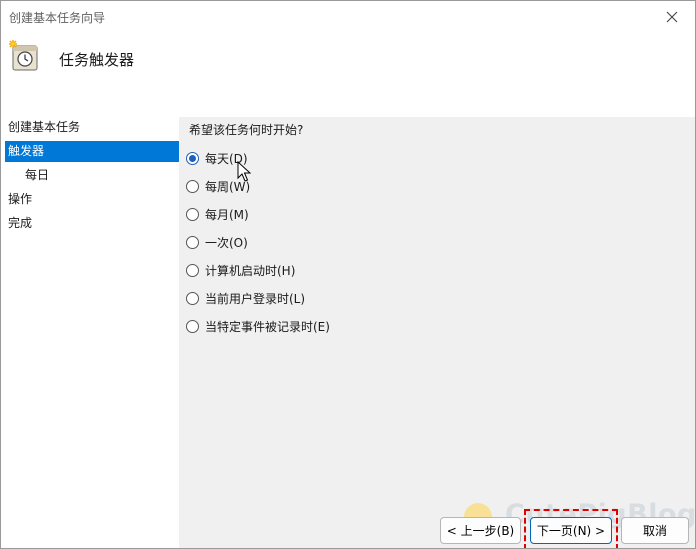 The height and width of the screenshot is (549, 696). I want to click on cancel-button: 取消, so click(655, 530).